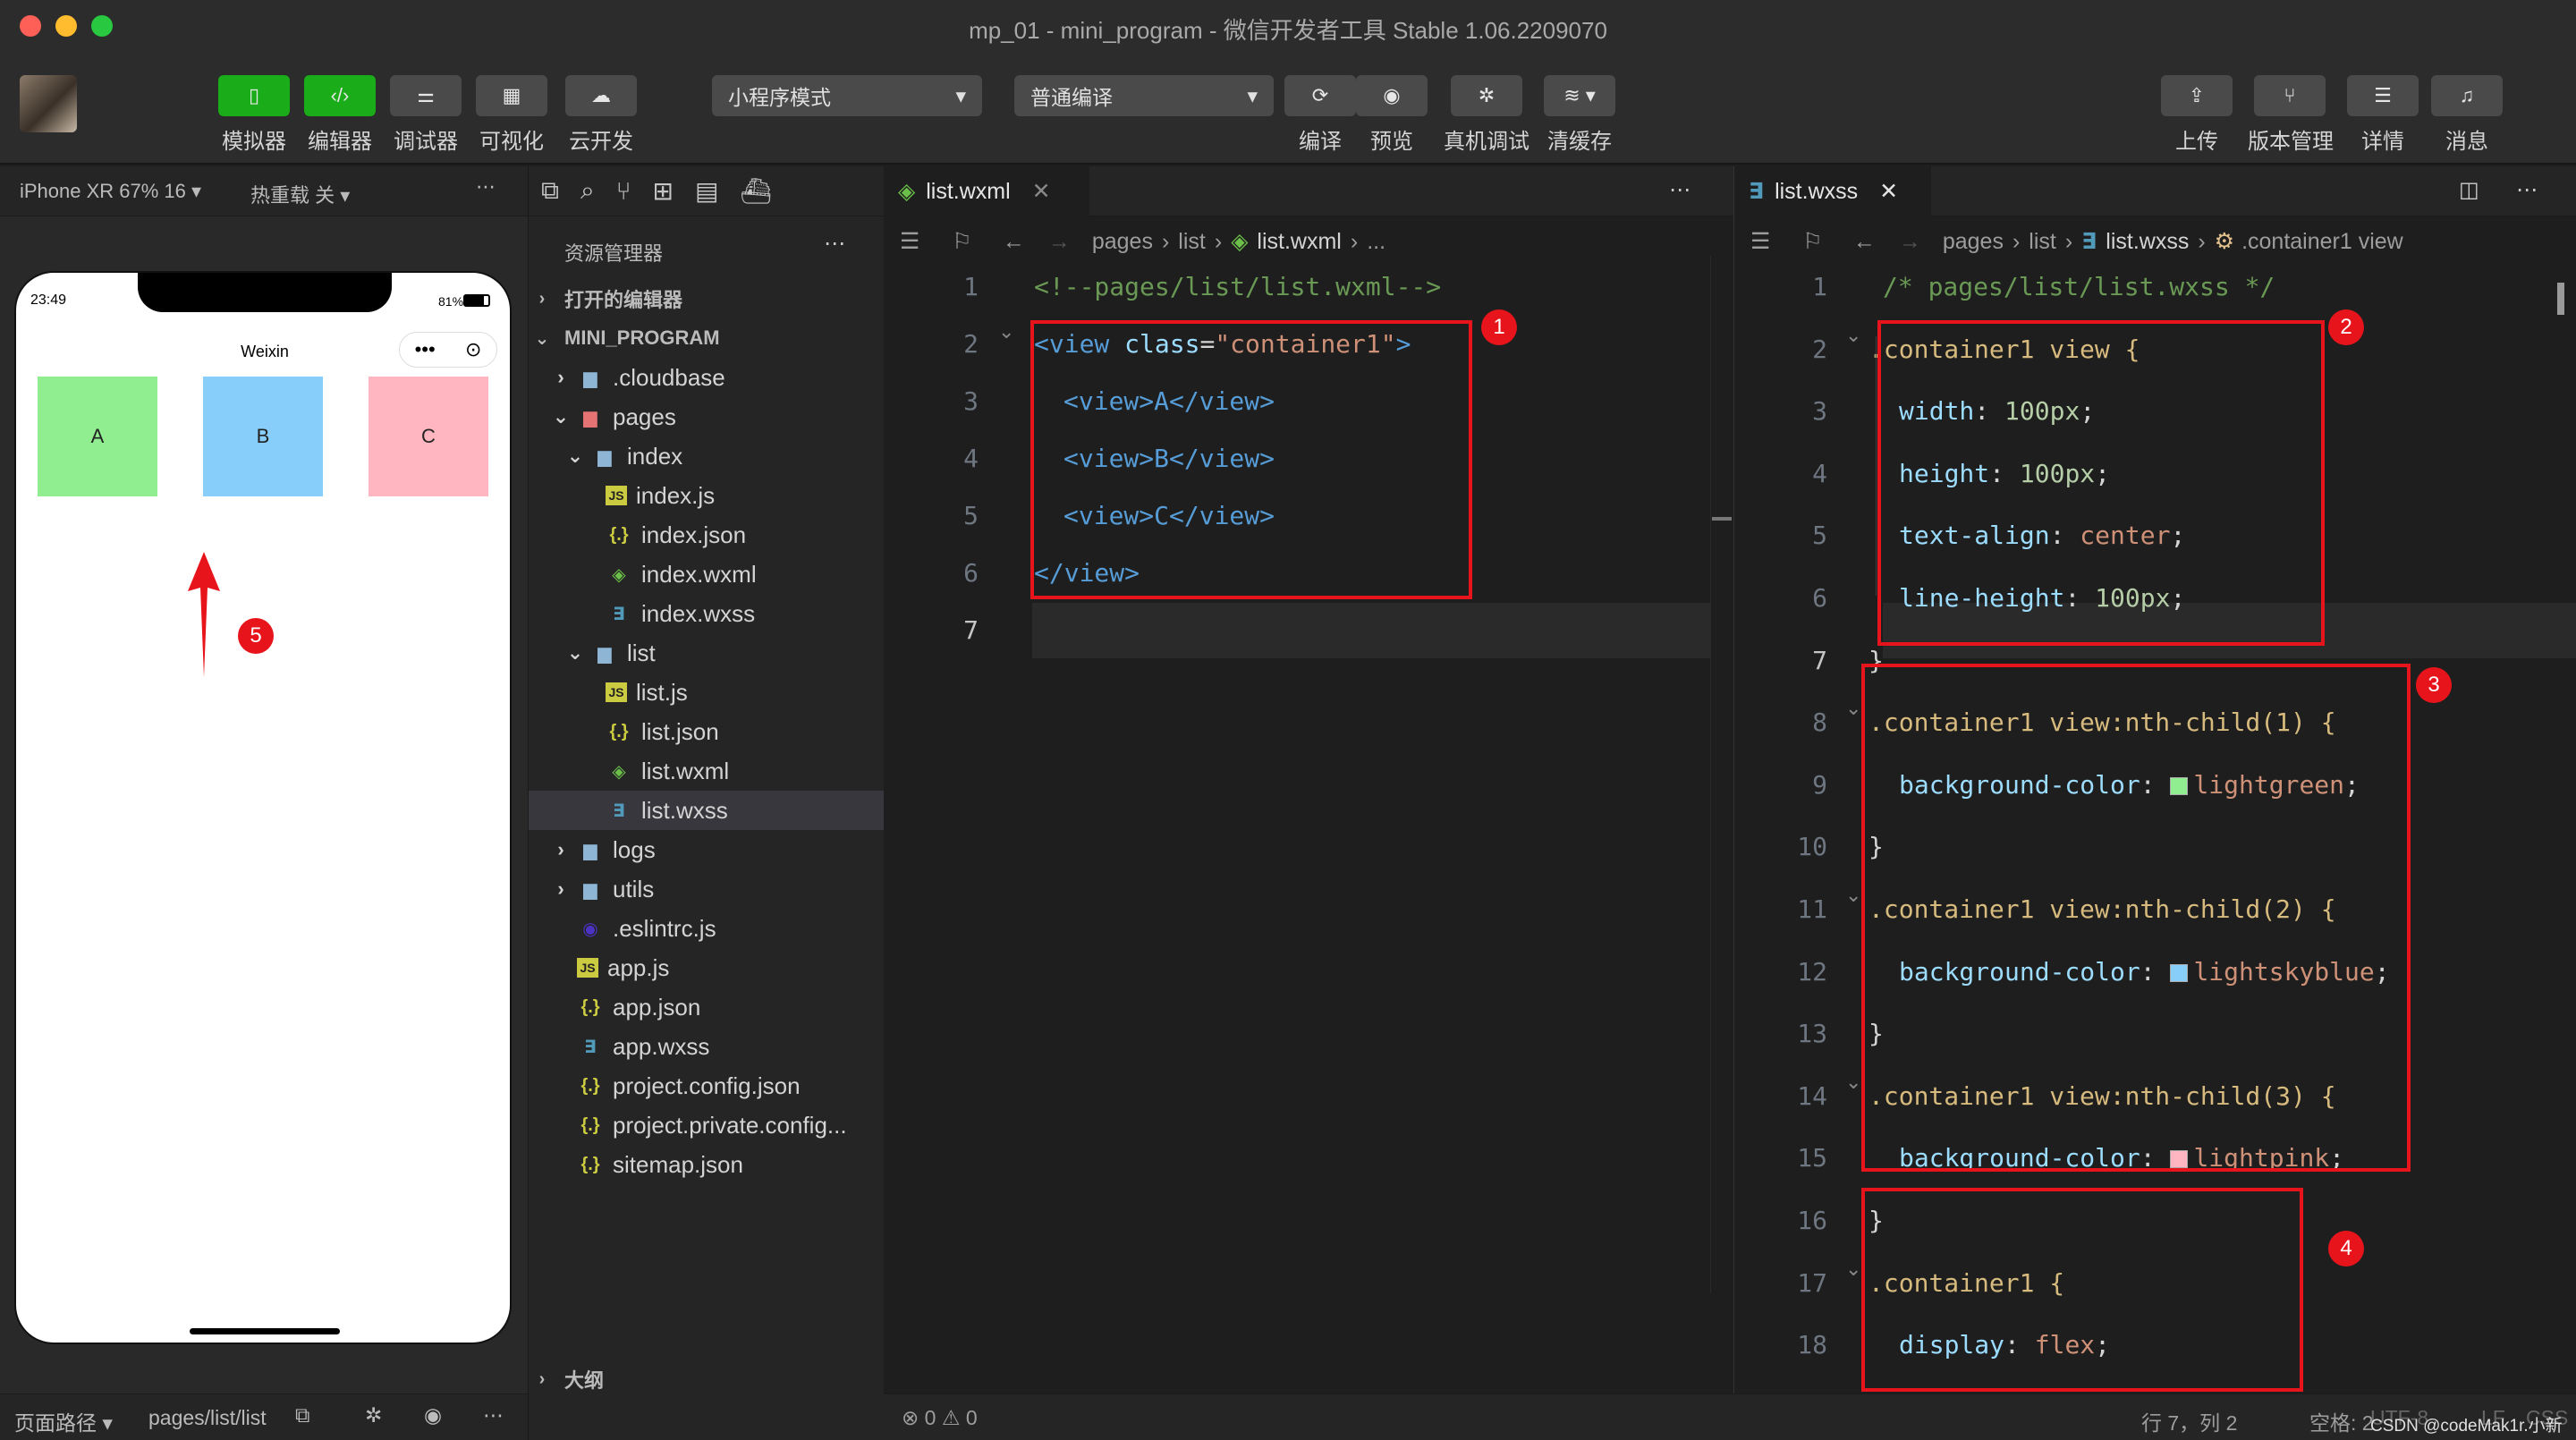 The image size is (2576, 1440). I want to click on tree-item: ∃ app.wxss, so click(707, 1046).